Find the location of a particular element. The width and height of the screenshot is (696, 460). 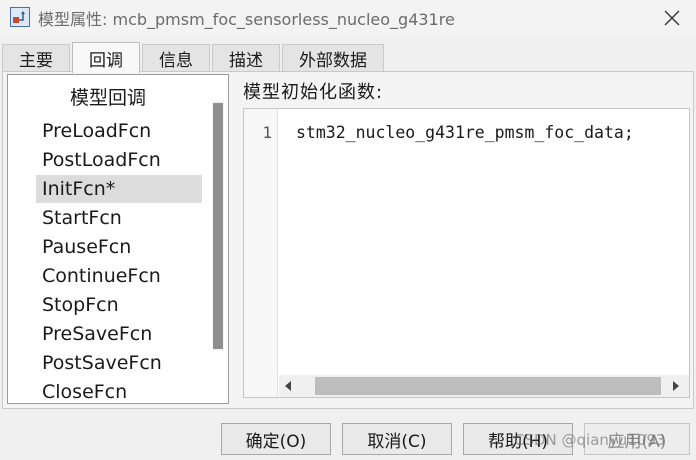

code-line: stm32_nucleo_g431re_pmsm_foc_data; is located at coordinates (465, 132).